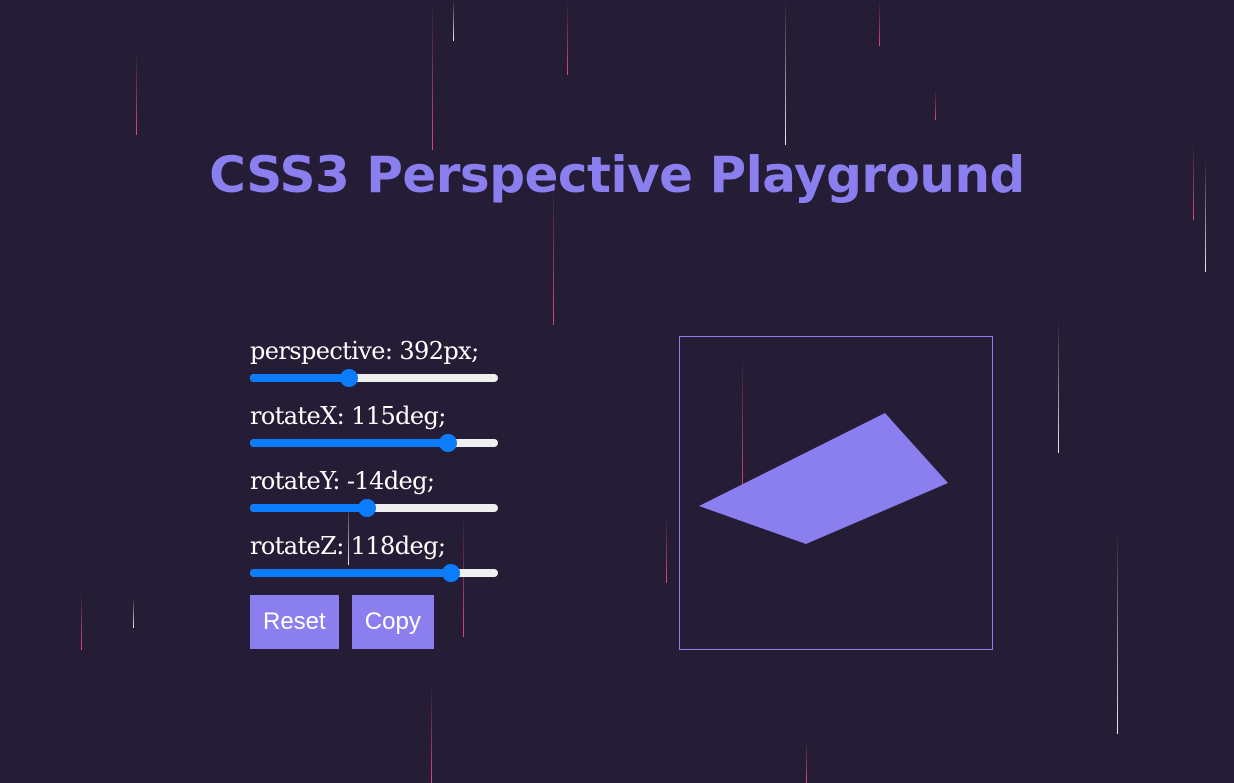 Image resolution: width=1234 pixels, height=783 pixels. What do you see at coordinates (300, 378) in the screenshot?
I see `perspective-slider-fill` at bounding box center [300, 378].